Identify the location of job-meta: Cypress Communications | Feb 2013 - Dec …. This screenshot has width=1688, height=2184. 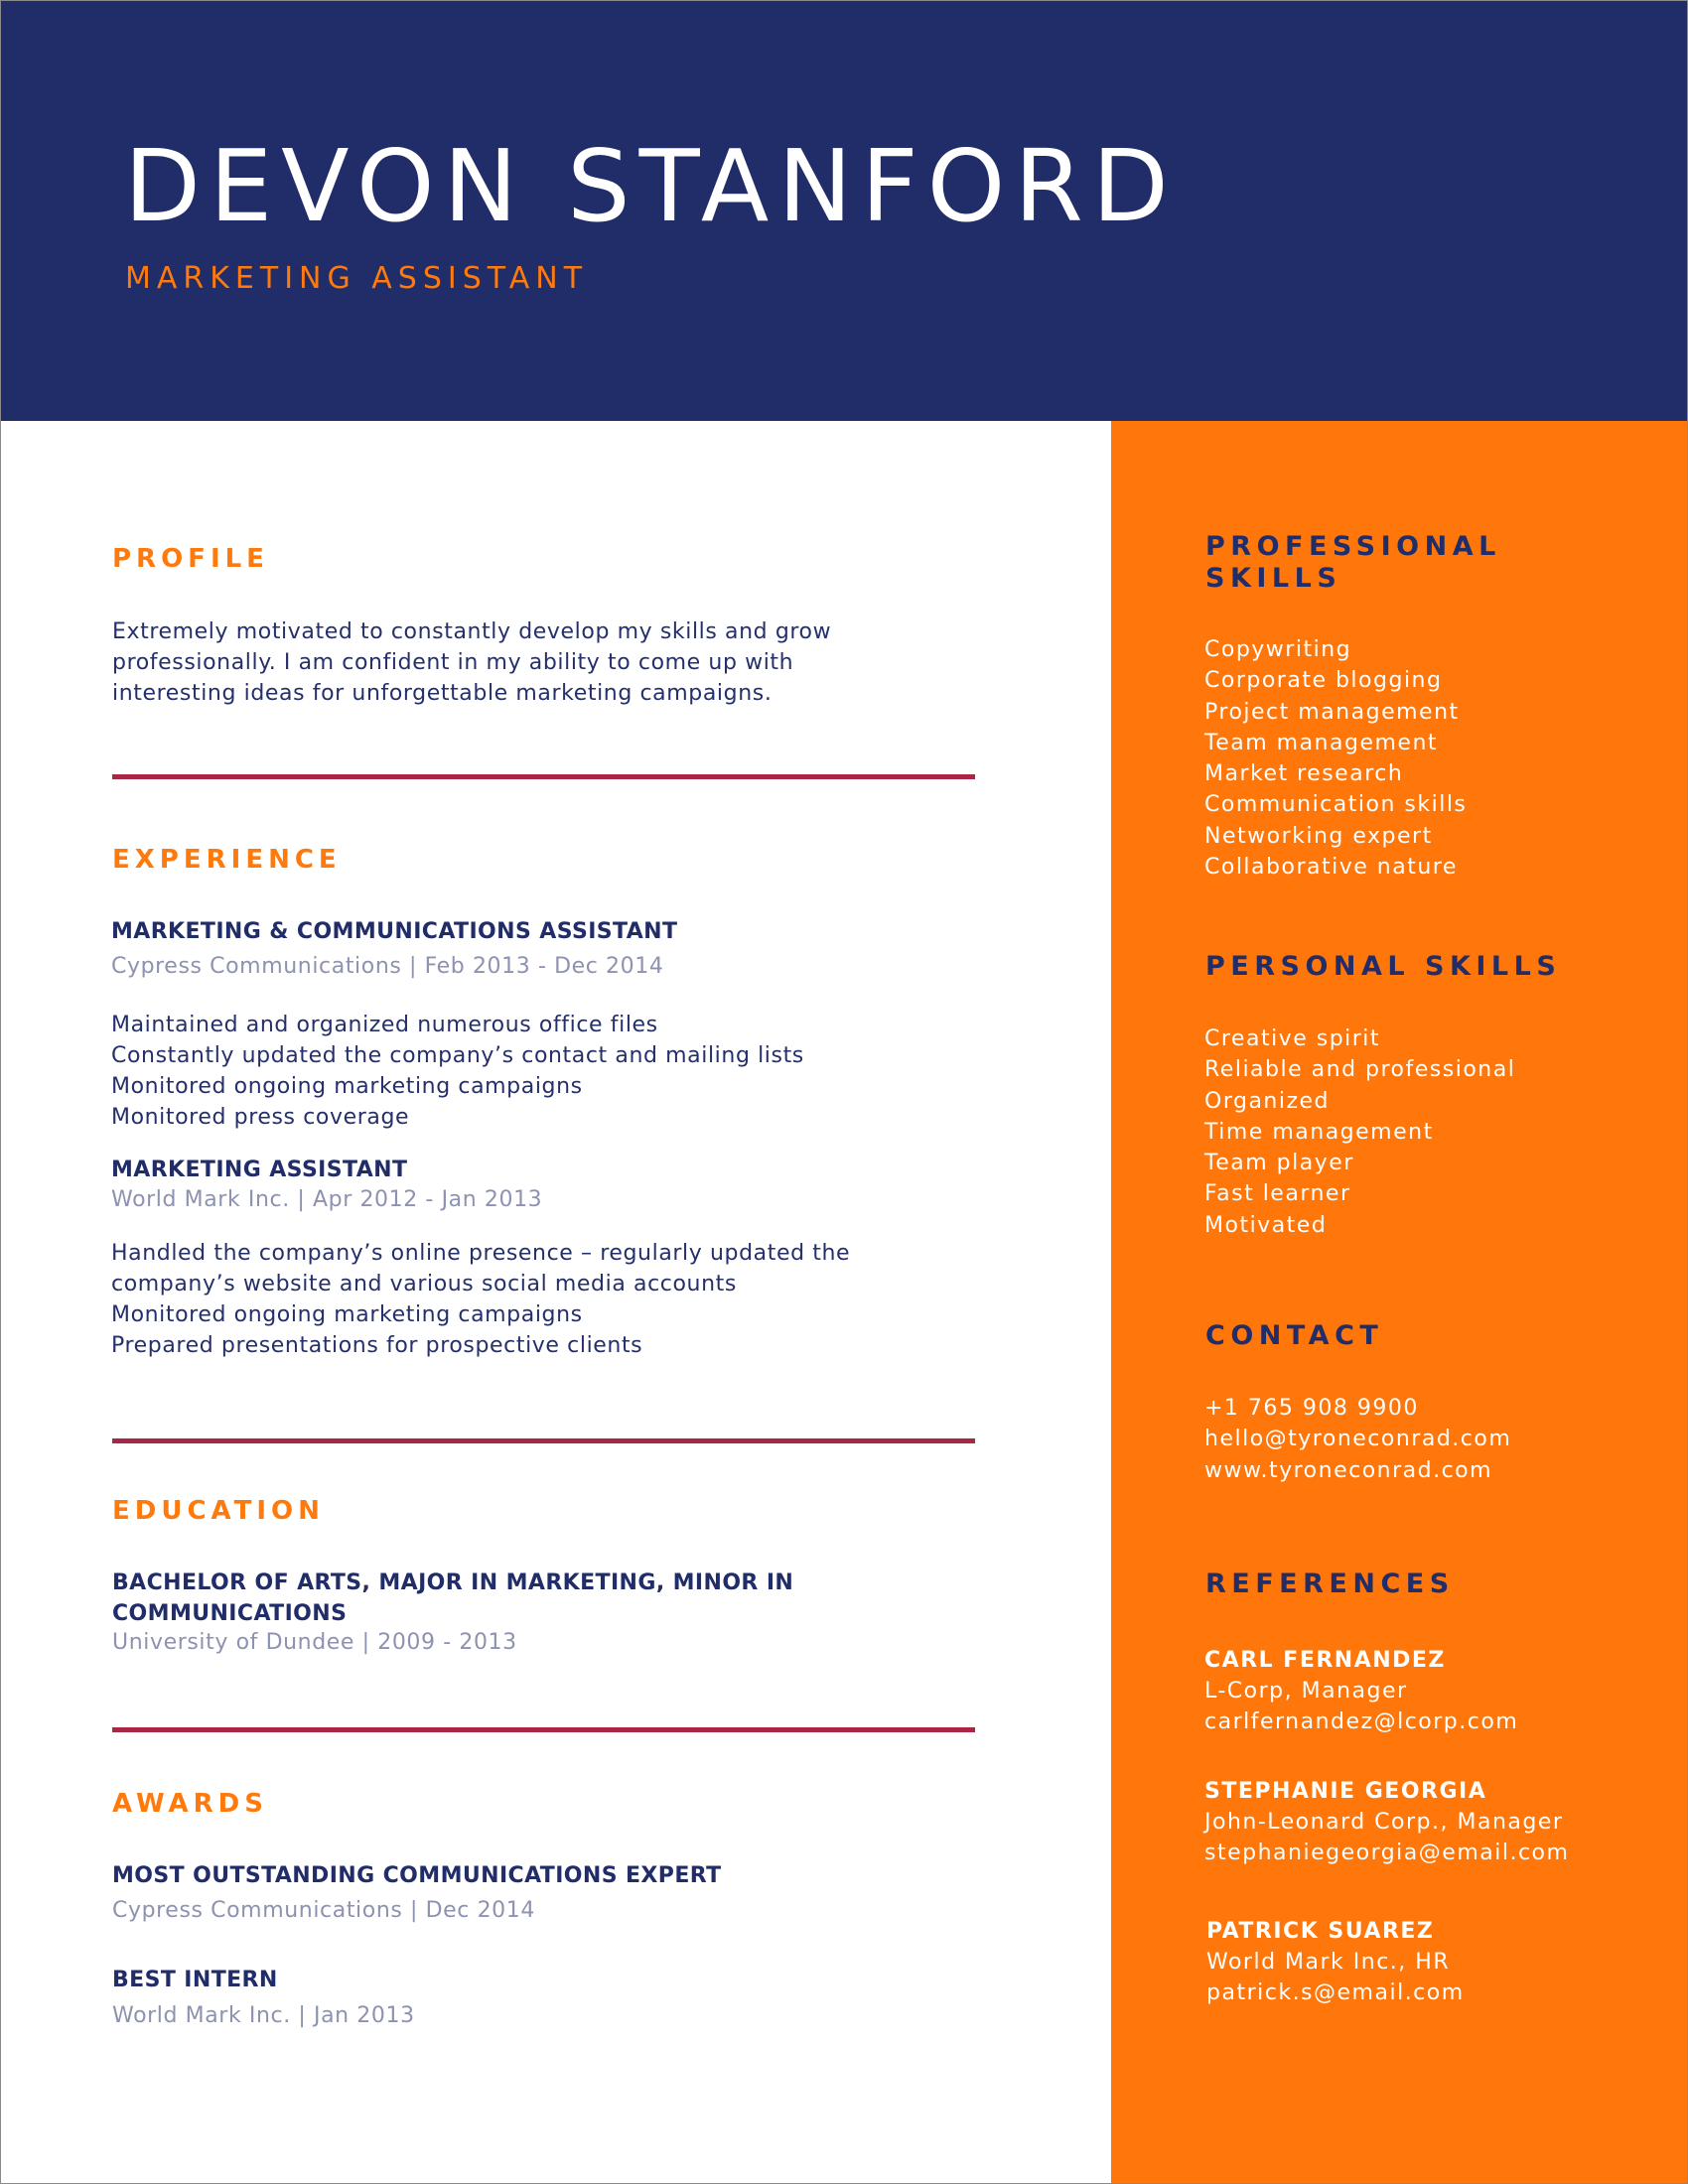
(387, 966).